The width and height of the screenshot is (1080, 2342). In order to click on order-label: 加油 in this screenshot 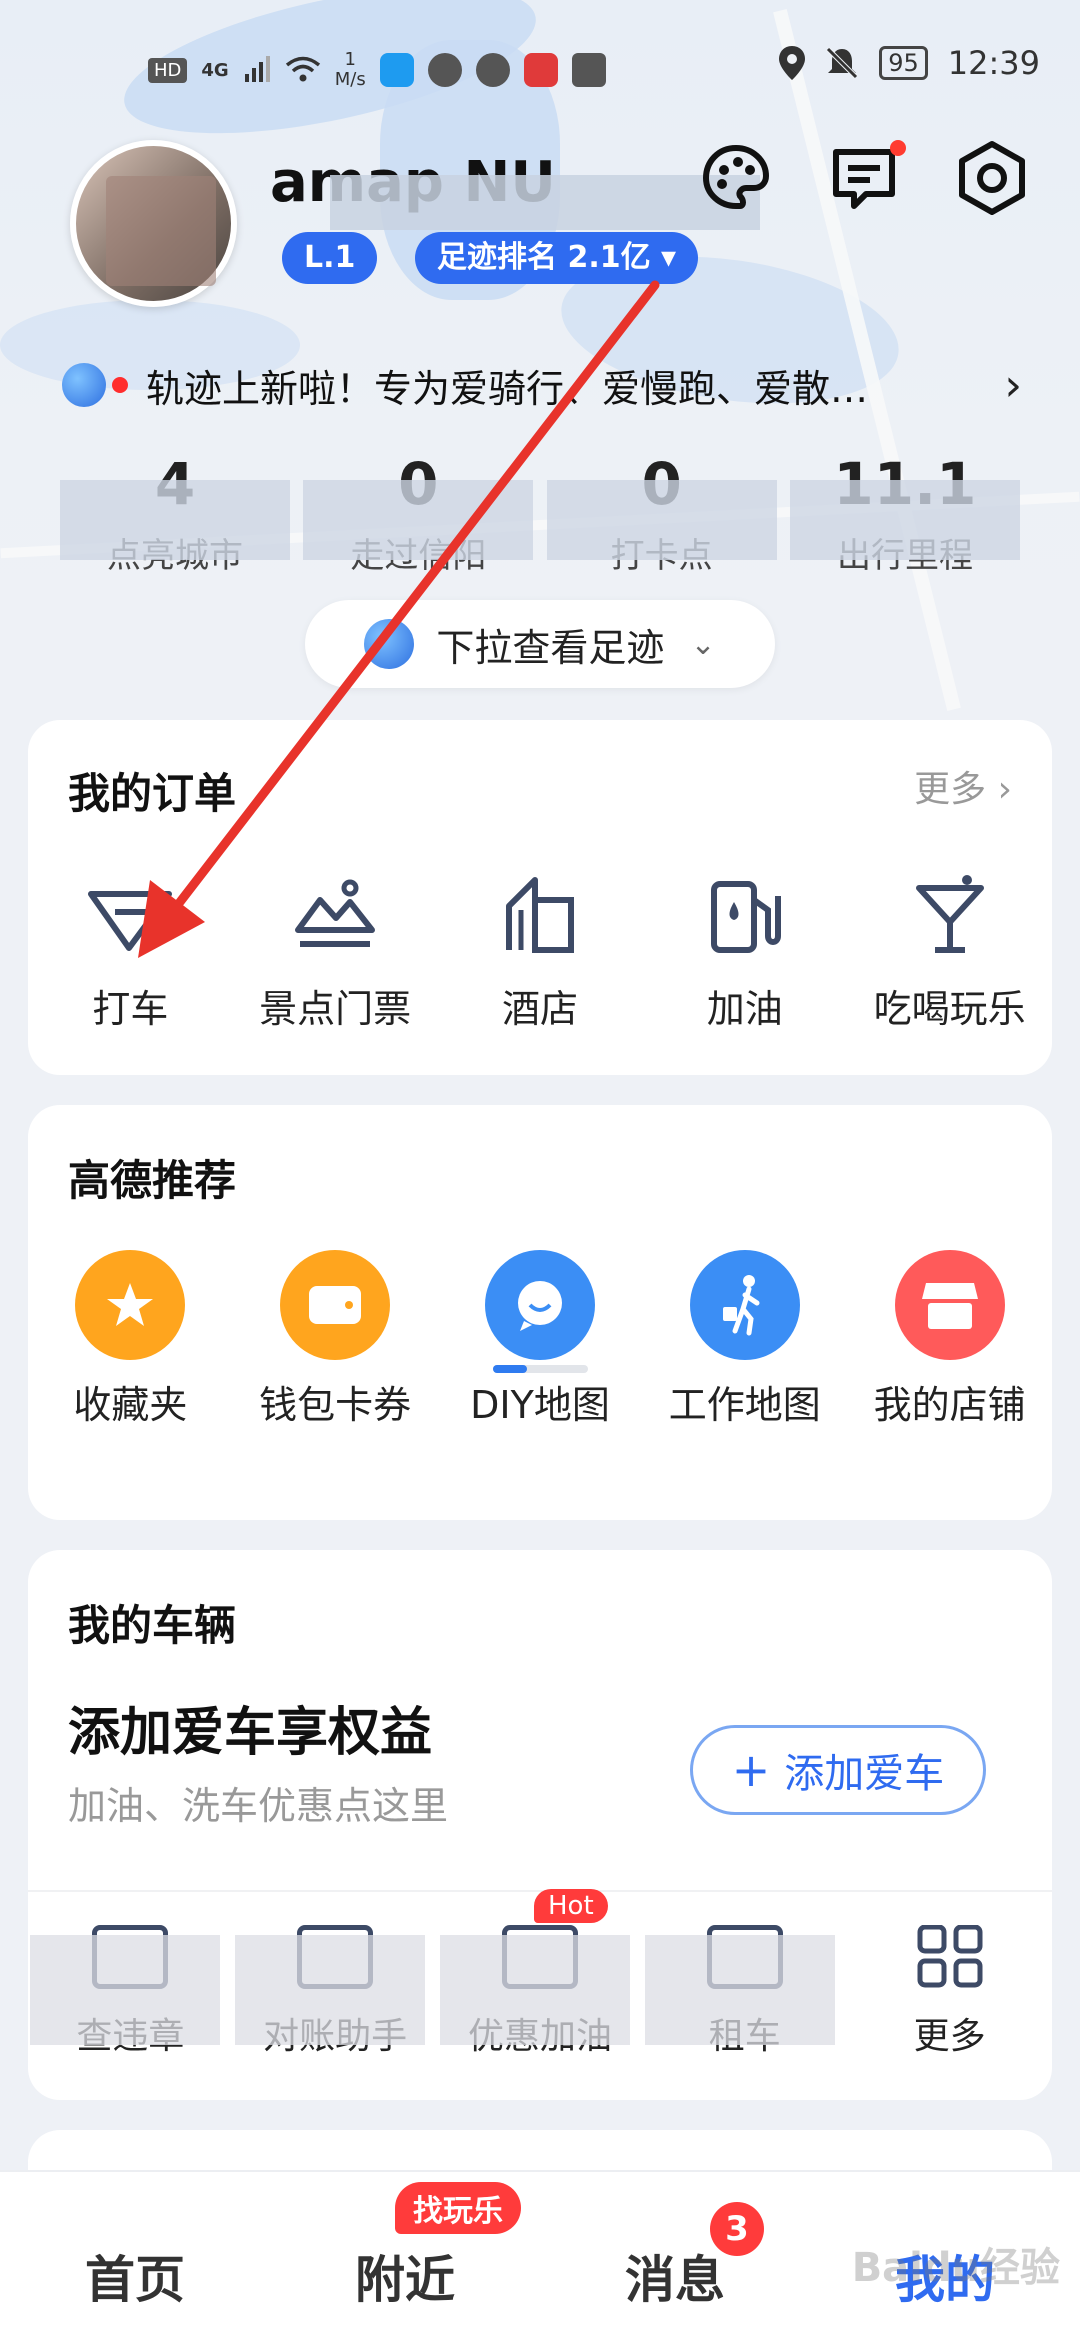, I will do `click(744, 1009)`.